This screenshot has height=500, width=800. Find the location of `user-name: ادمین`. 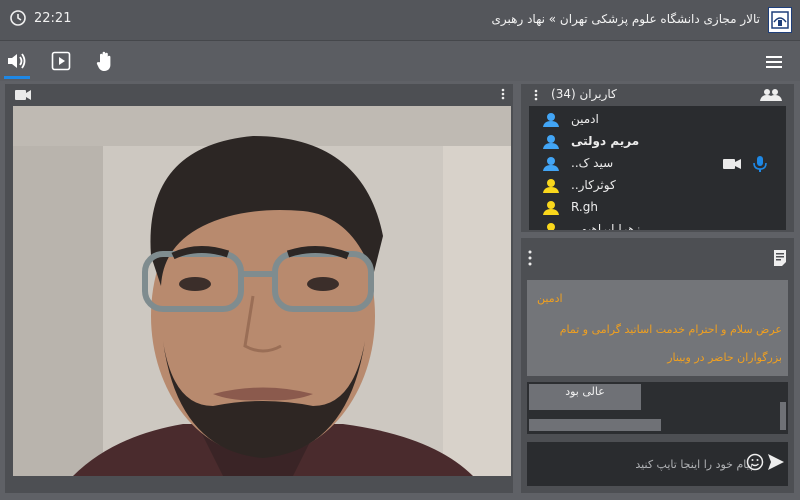

user-name: ادمین is located at coordinates (585, 119).